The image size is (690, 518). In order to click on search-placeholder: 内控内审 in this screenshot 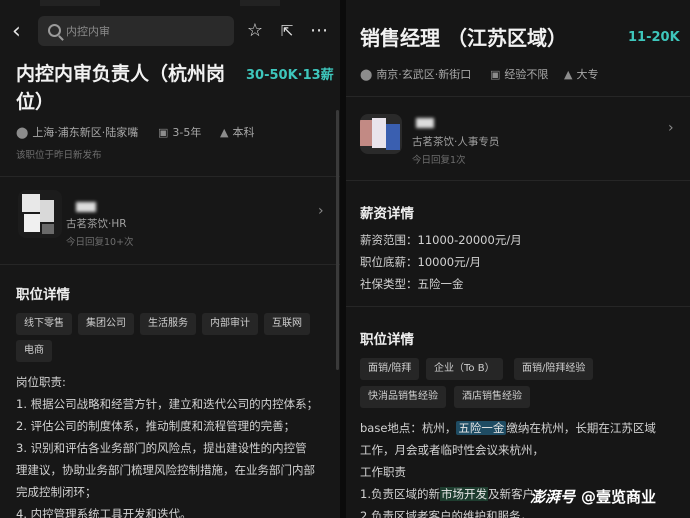, I will do `click(88, 31)`.